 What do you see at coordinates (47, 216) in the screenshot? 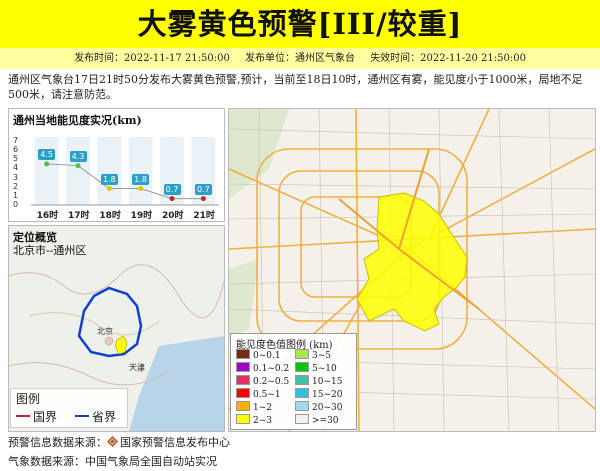
I see `chart-x-tick-label: 16时` at bounding box center [47, 216].